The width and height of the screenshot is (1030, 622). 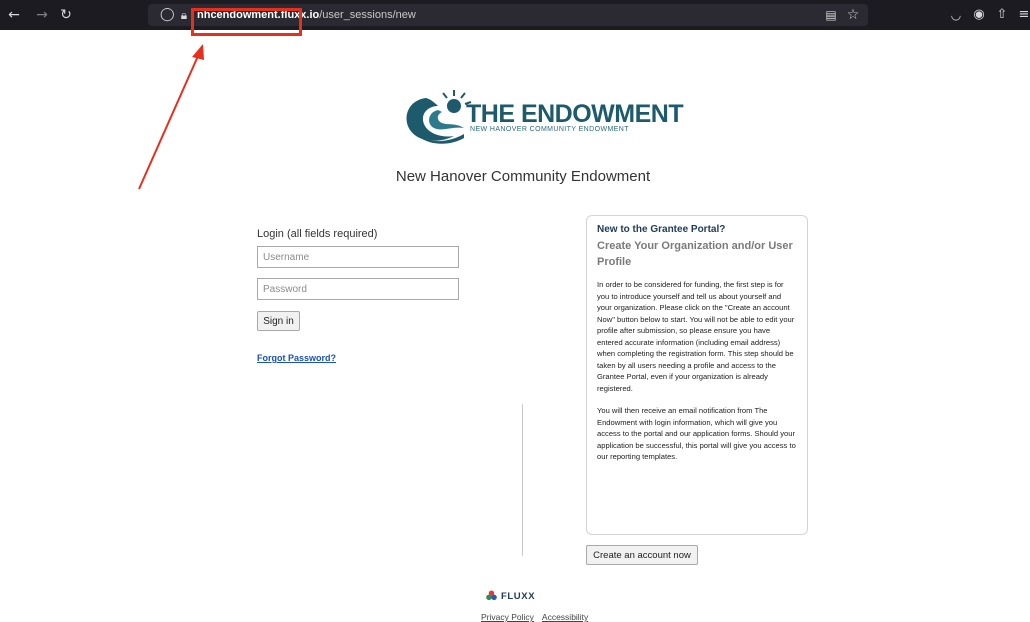 I want to click on privacy-policy-link: Privacy Policy, so click(x=507, y=617).